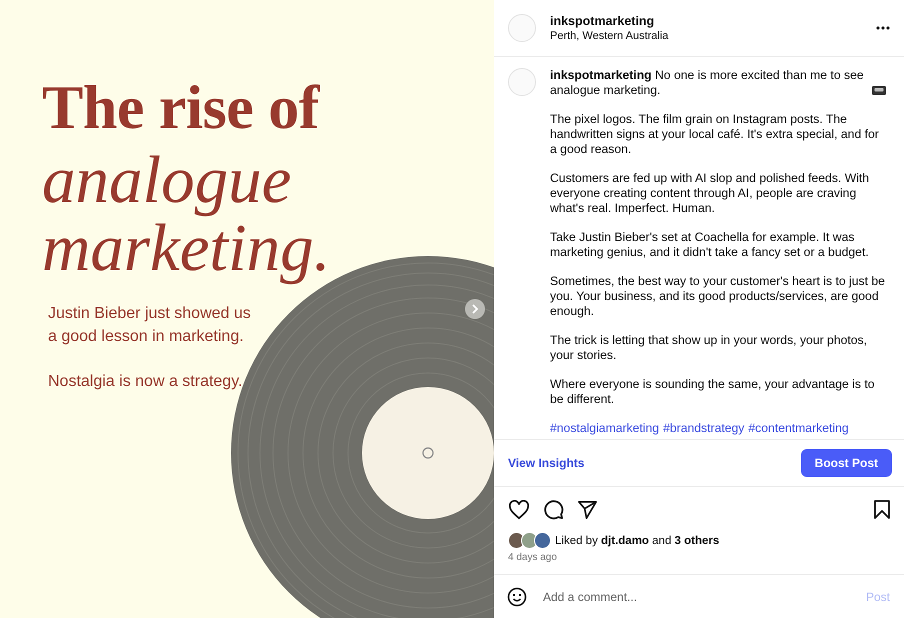 The width and height of the screenshot is (904, 618). Describe the element at coordinates (605, 428) in the screenshot. I see `hashtag-link: #nostalgiamarketing` at that location.